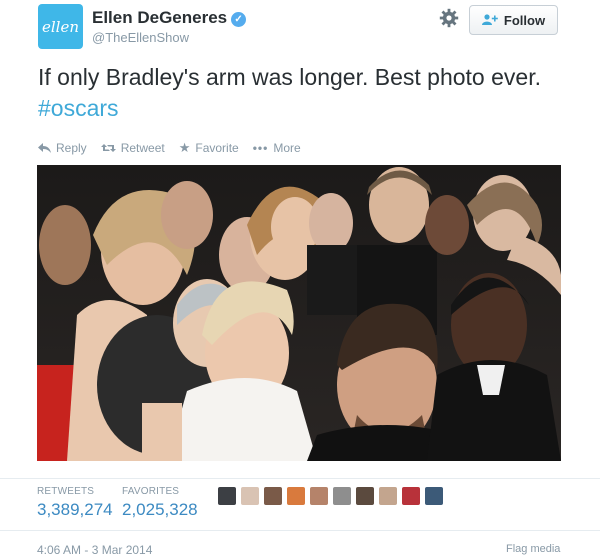 The image size is (600, 557). Describe the element at coordinates (217, 148) in the screenshot. I see `favorite-label: Favorite` at that location.